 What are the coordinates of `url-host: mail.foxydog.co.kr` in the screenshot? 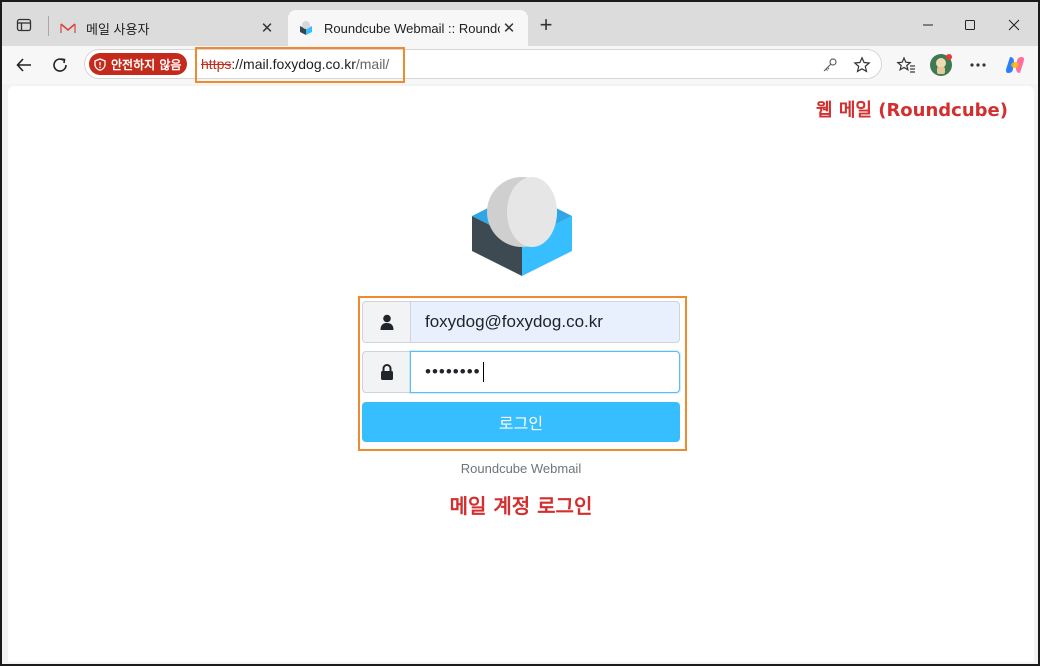 It's located at (299, 64).